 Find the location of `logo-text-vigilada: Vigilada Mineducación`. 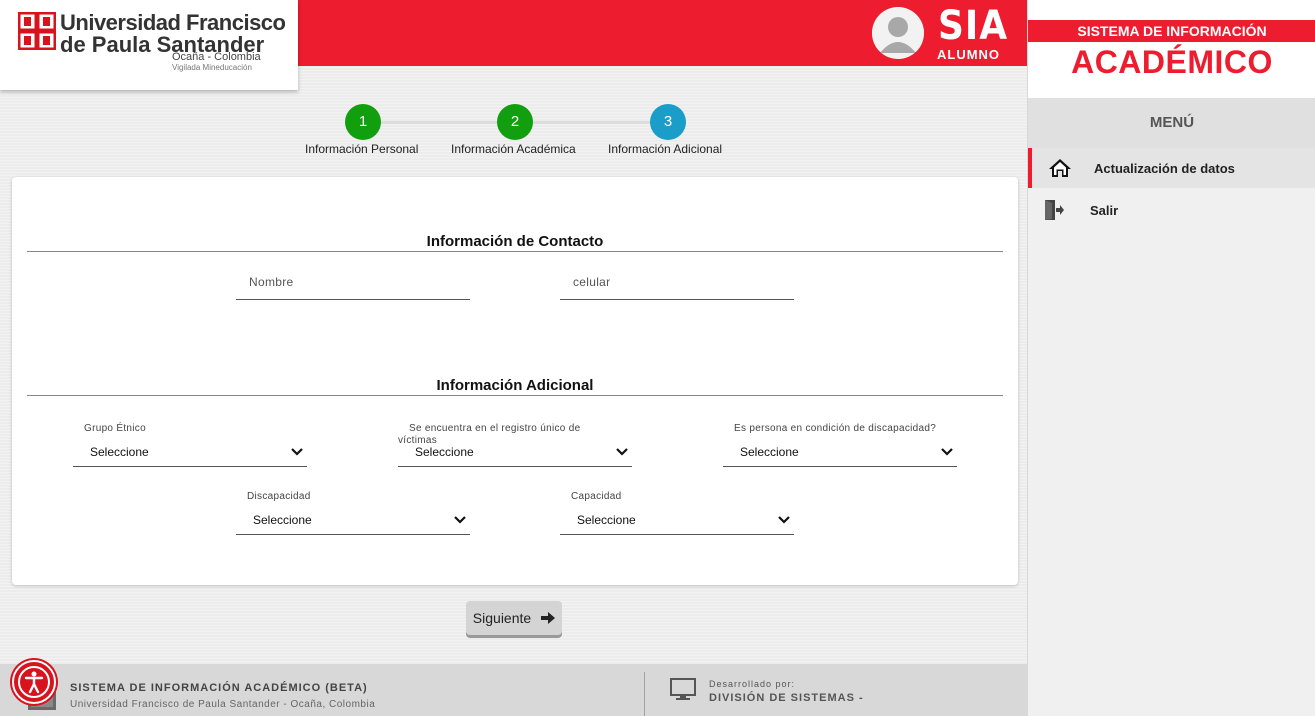

logo-text-vigilada: Vigilada Mineducación is located at coordinates (212, 67).